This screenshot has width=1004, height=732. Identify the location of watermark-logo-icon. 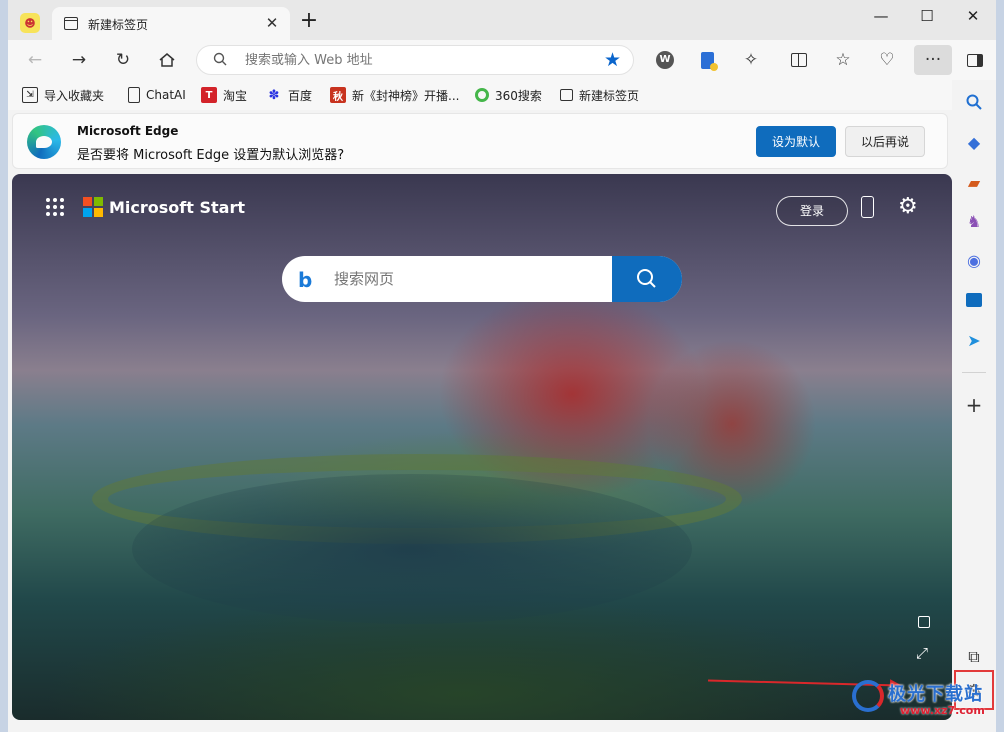
(868, 696).